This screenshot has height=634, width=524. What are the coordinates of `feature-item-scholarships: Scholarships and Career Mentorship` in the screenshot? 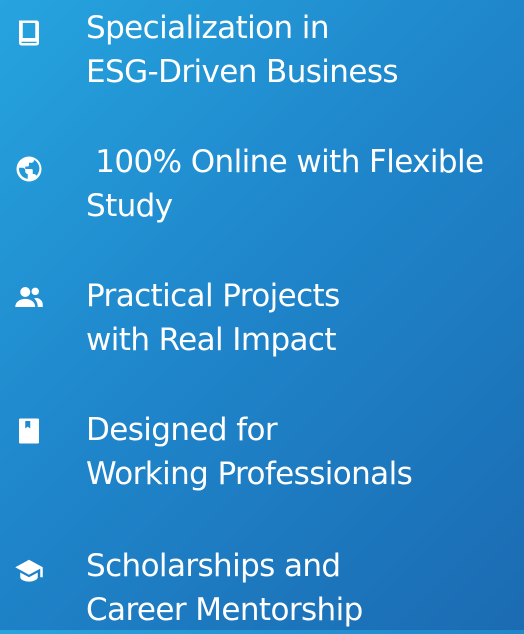 It's located at (262, 589).